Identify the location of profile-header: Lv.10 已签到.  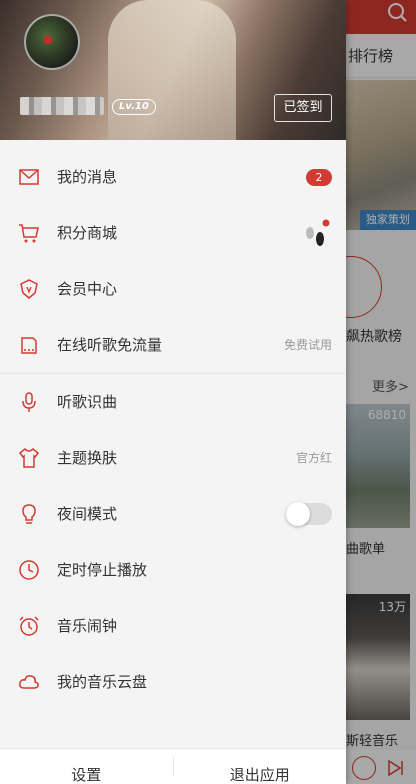
(173, 70).